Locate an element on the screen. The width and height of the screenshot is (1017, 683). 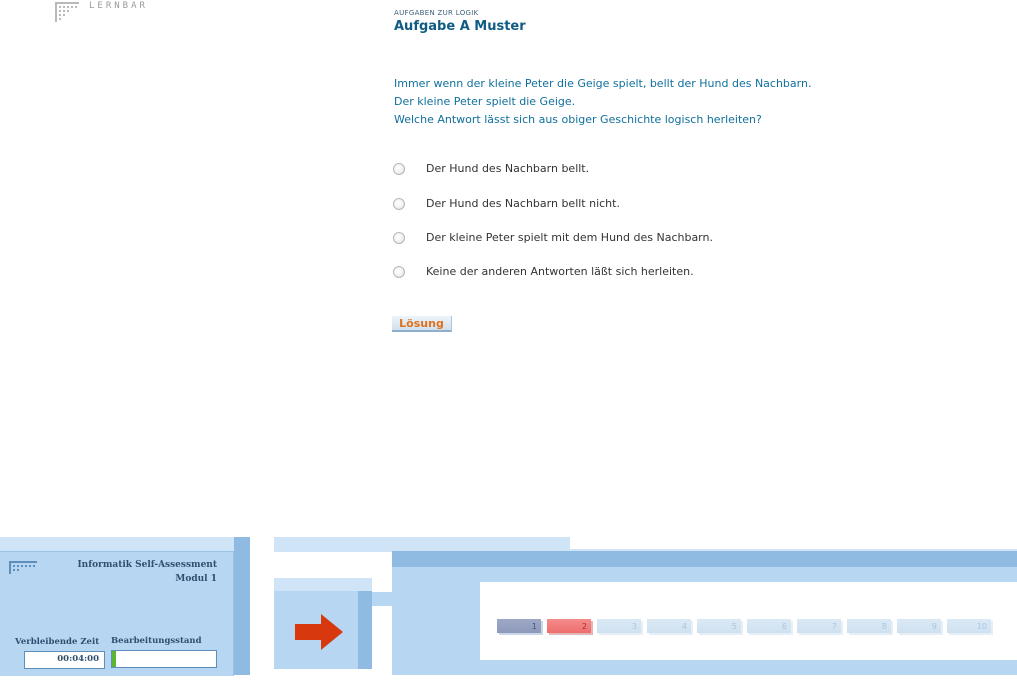
progress-bar is located at coordinates (164, 659).